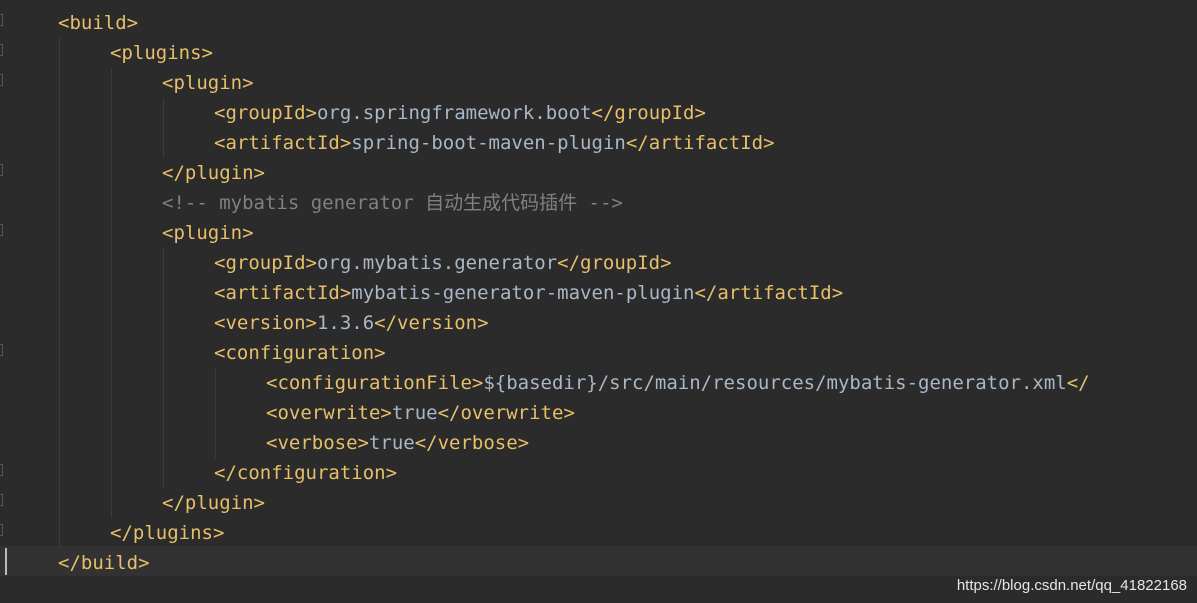 The width and height of the screenshot is (1197, 603). I want to click on xml-text: spring-boot-maven-plugin, so click(488, 143).